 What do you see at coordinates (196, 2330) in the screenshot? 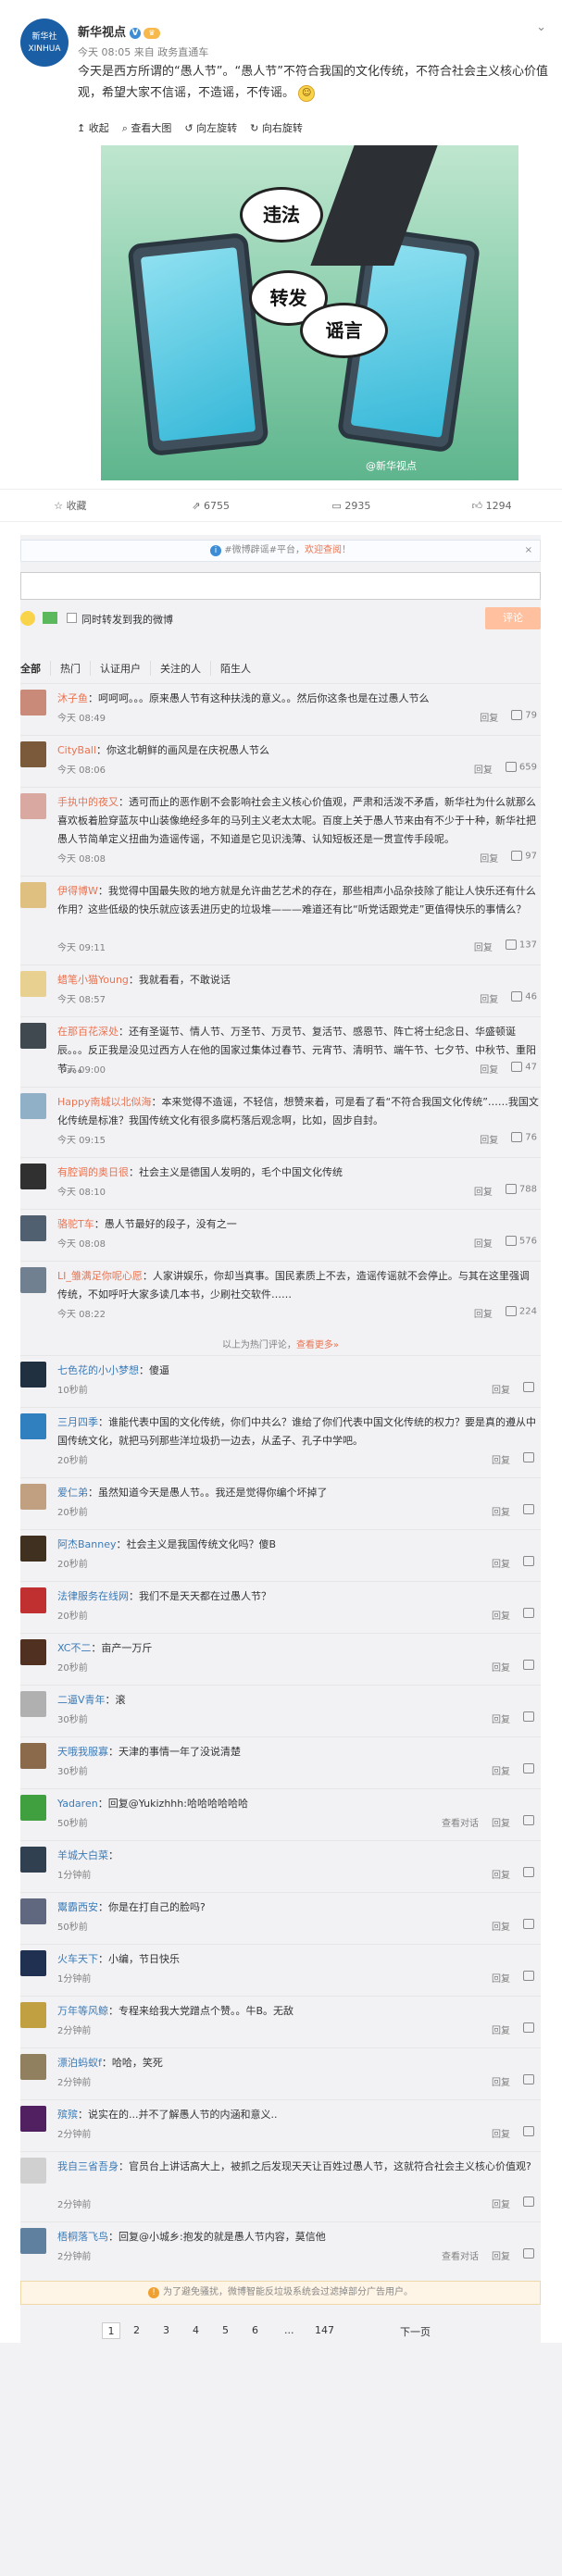
I see `page-link: 4` at bounding box center [196, 2330].